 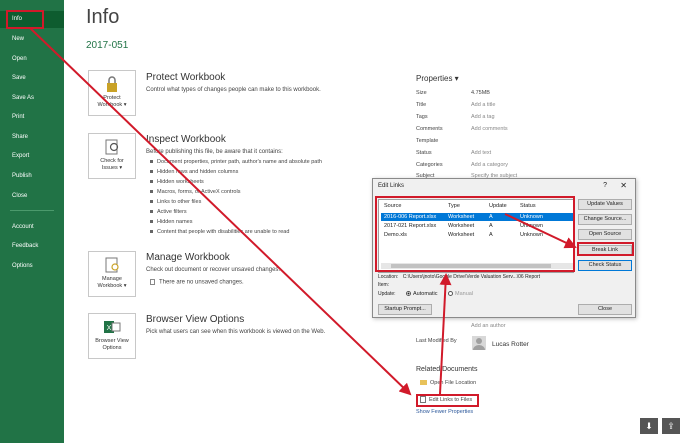 What do you see at coordinates (447, 400) in the screenshot?
I see `highlight-edit-links` at bounding box center [447, 400].